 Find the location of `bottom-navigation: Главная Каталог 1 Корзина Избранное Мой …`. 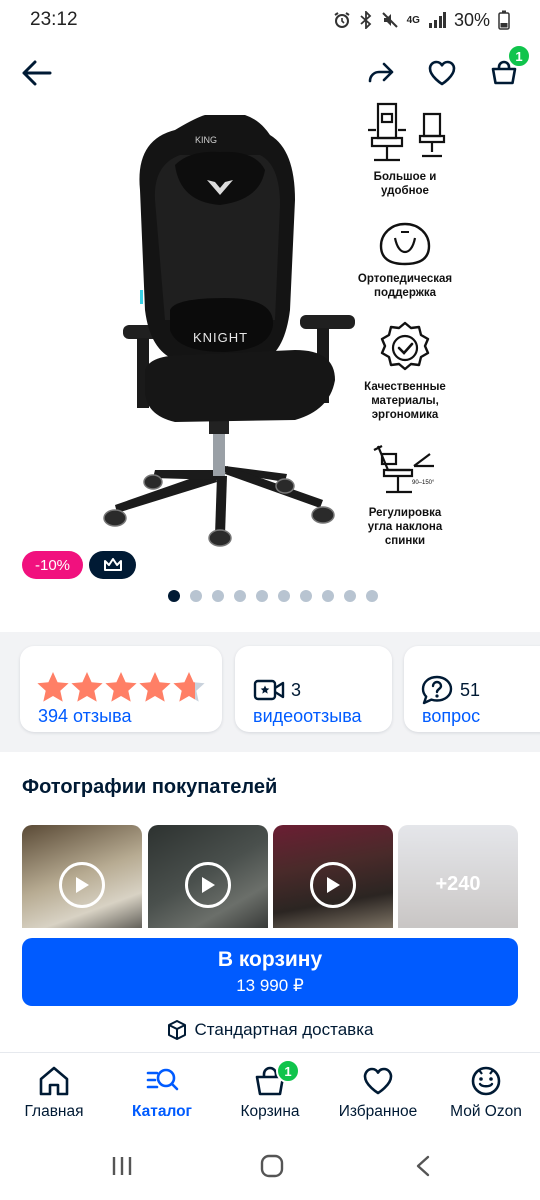

bottom-navigation: Главная Каталог 1 Корзина Избранное Мой … is located at coordinates (270, 1095).